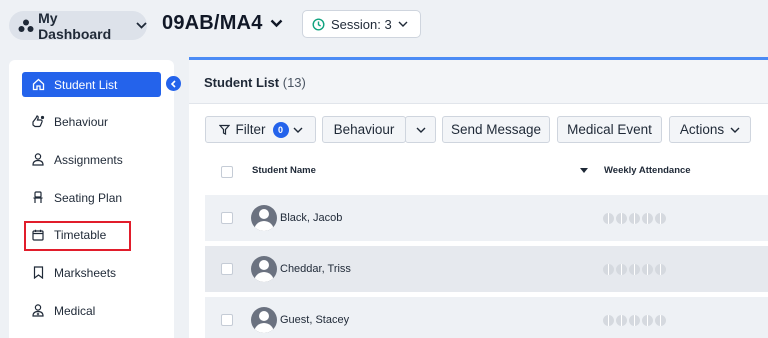 This screenshot has width=768, height=338. I want to click on thumbs-icon, so click(38, 122).